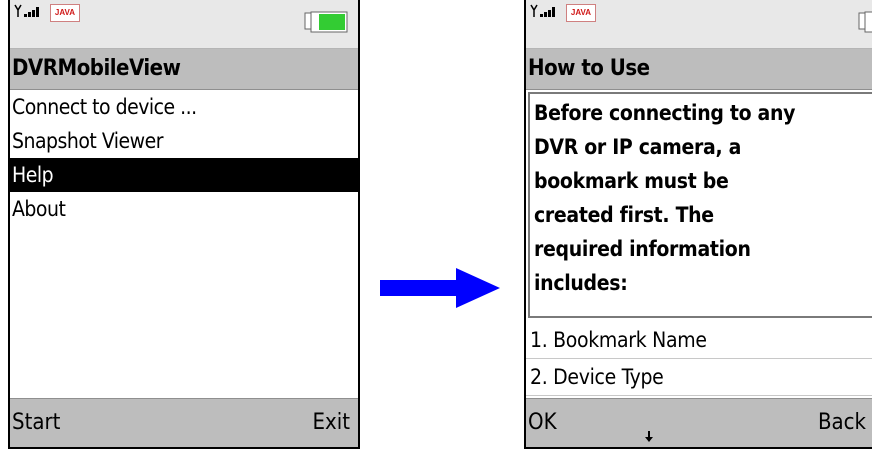  What do you see at coordinates (699, 69) in the screenshot?
I see `title-bar: How to Use` at bounding box center [699, 69].